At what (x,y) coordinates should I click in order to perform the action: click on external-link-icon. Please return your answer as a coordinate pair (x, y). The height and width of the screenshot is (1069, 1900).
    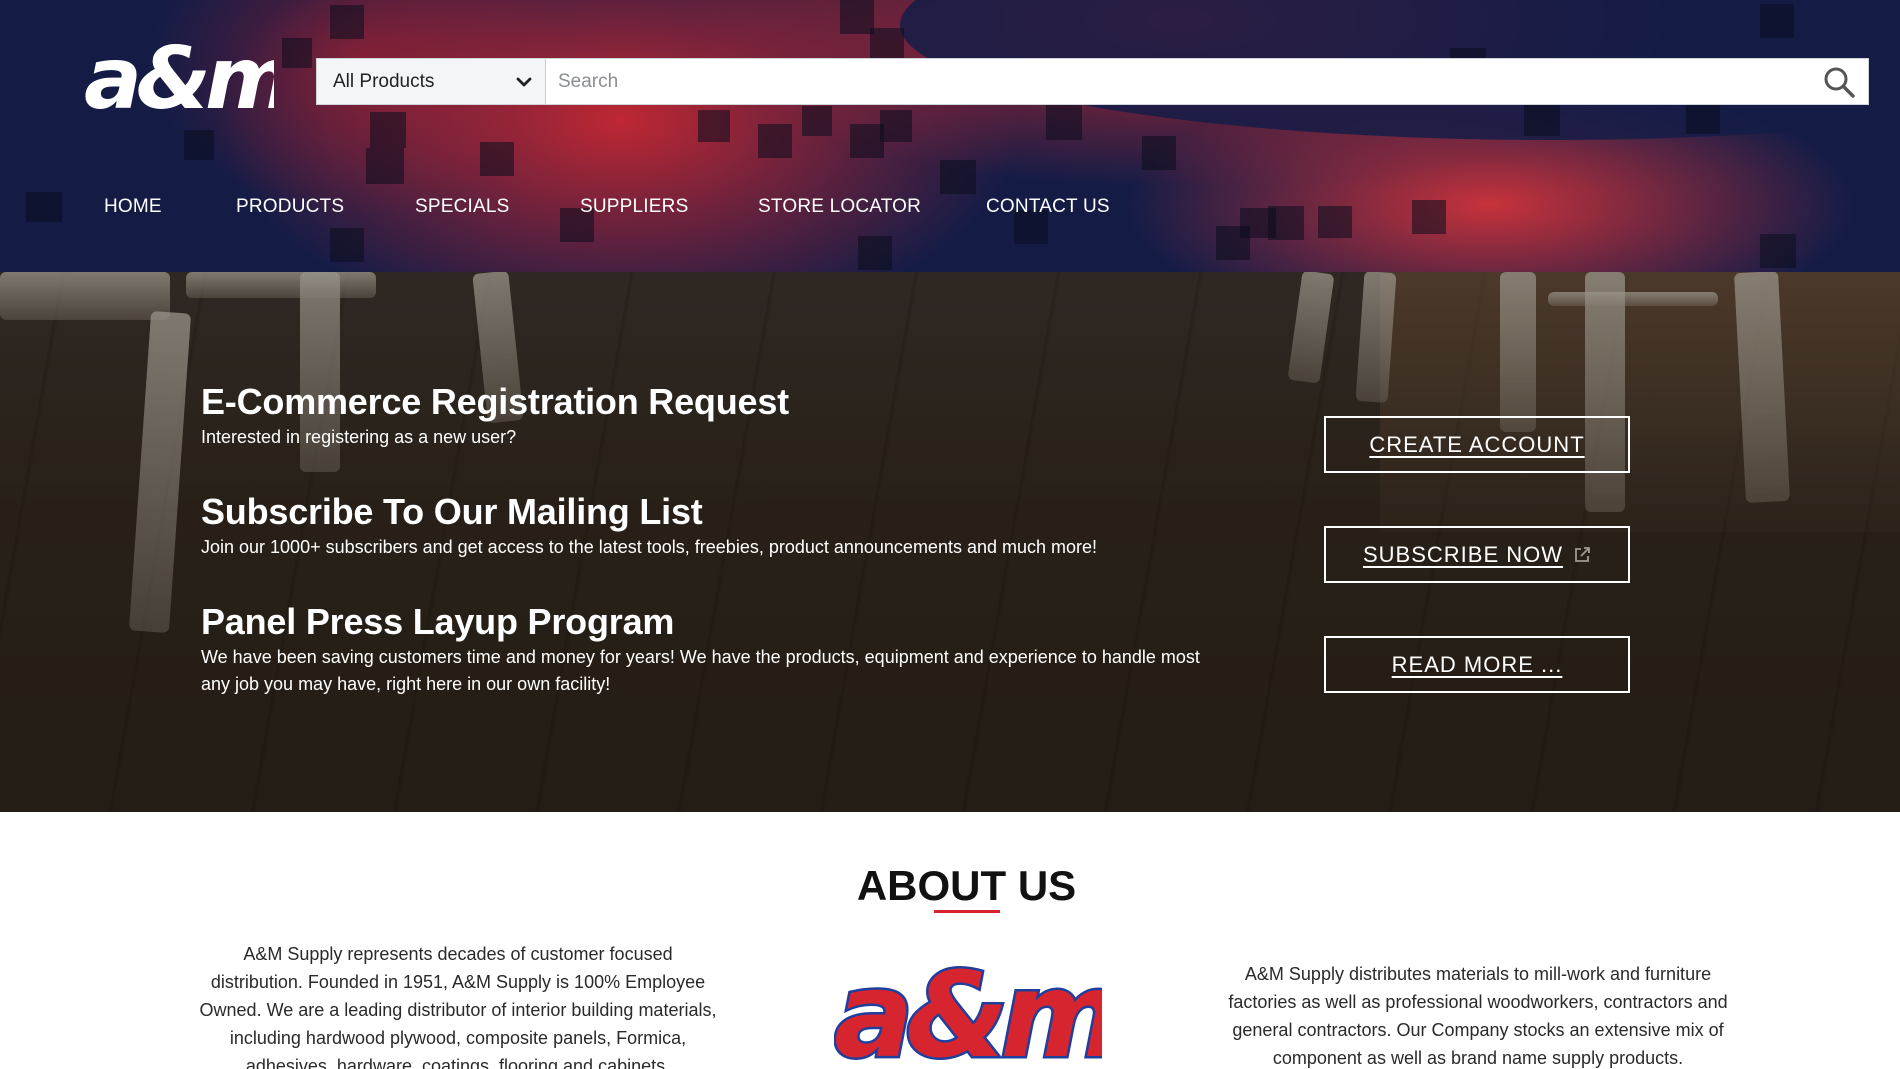
    Looking at the image, I should click on (1582, 554).